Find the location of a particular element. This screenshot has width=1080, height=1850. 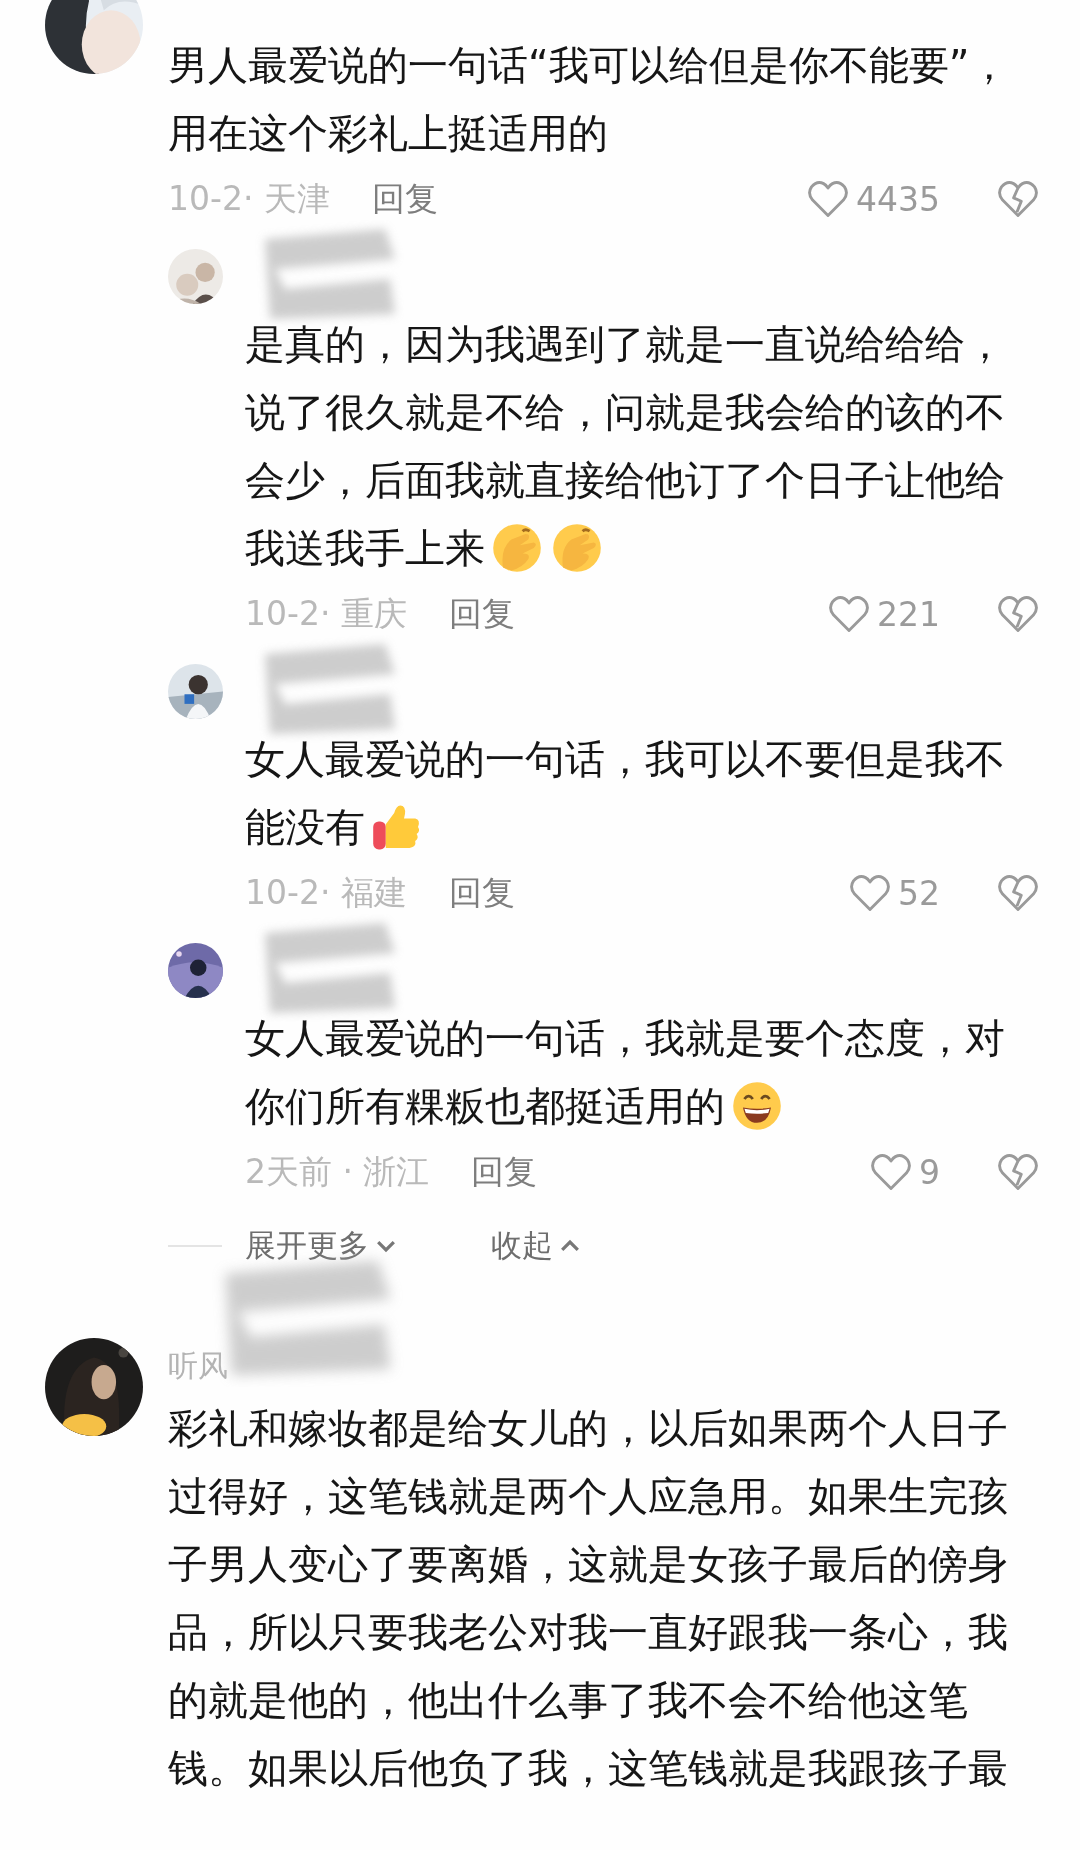

comment-text: 用在这个彩礼上挺适用的 is located at coordinates (388, 133).